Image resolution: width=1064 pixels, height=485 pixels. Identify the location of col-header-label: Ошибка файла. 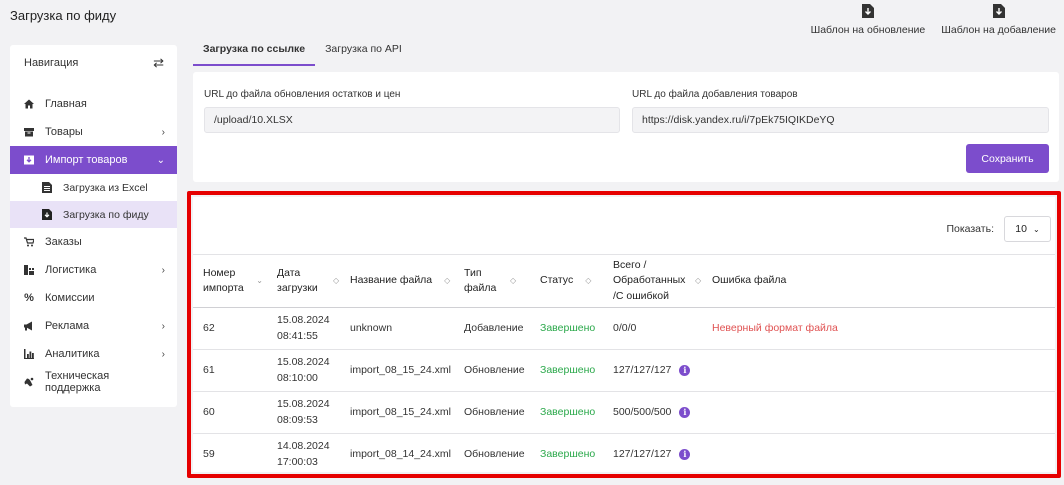
(749, 280).